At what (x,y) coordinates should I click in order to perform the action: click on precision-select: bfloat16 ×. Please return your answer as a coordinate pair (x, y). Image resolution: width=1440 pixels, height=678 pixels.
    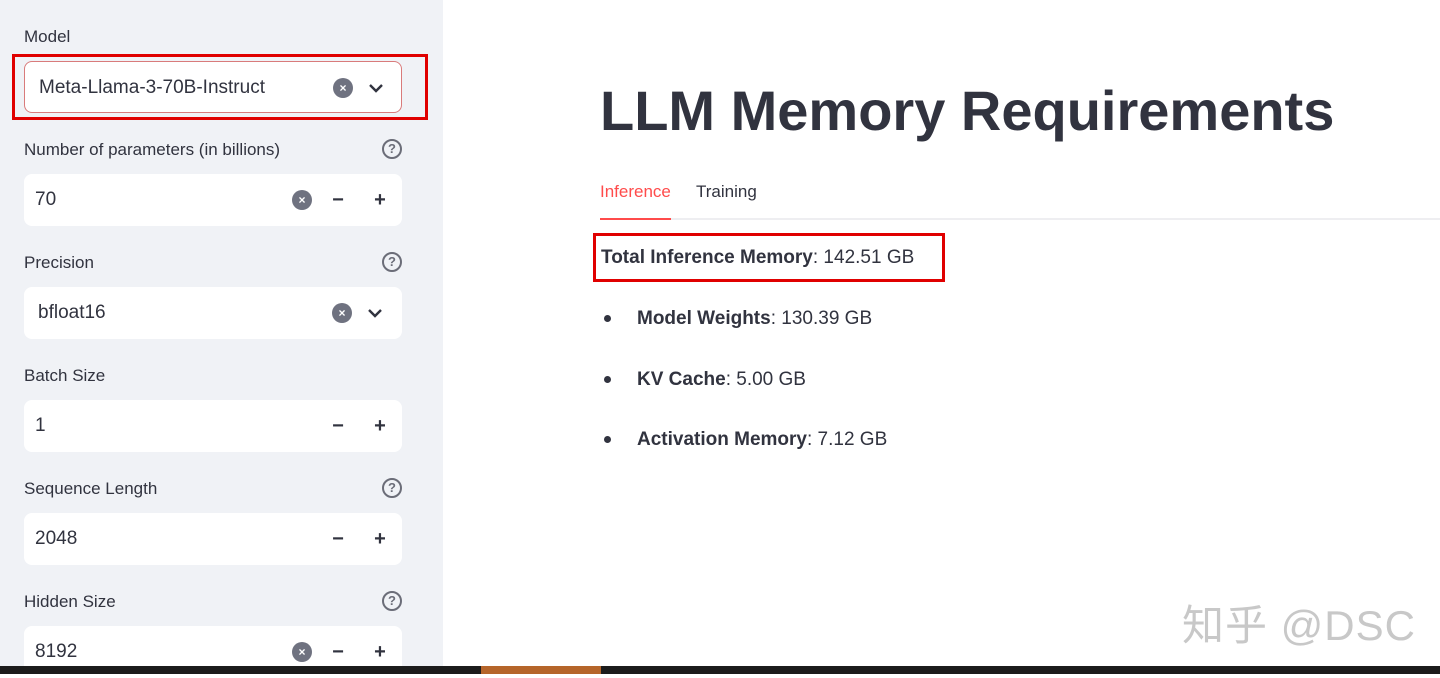
    Looking at the image, I should click on (213, 313).